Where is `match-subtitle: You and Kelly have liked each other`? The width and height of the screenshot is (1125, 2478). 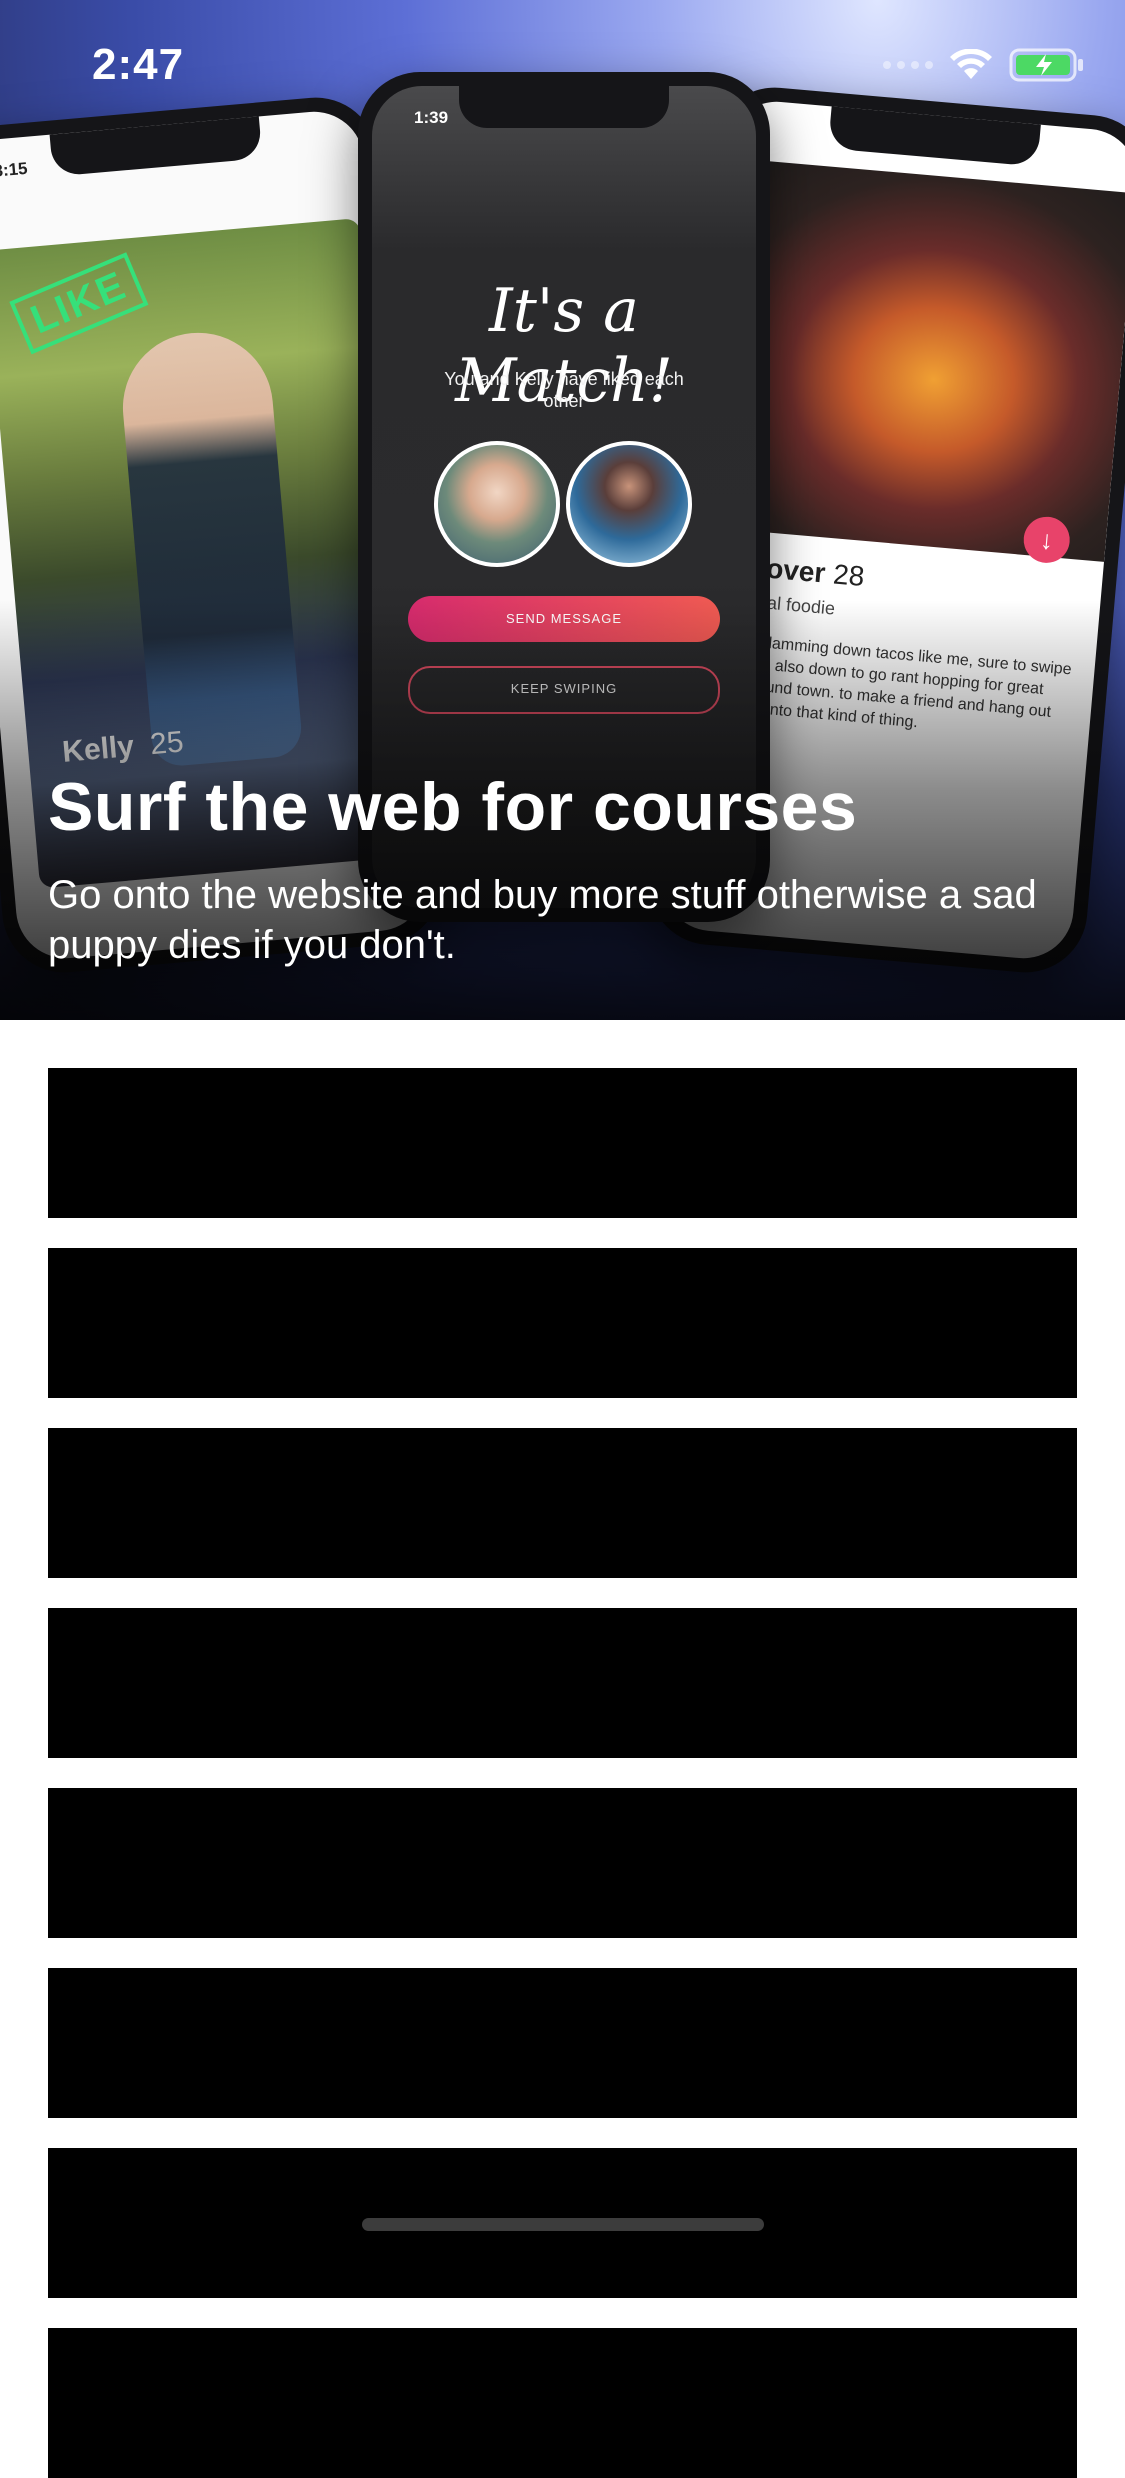 match-subtitle: You and Kelly have liked each other is located at coordinates (564, 390).